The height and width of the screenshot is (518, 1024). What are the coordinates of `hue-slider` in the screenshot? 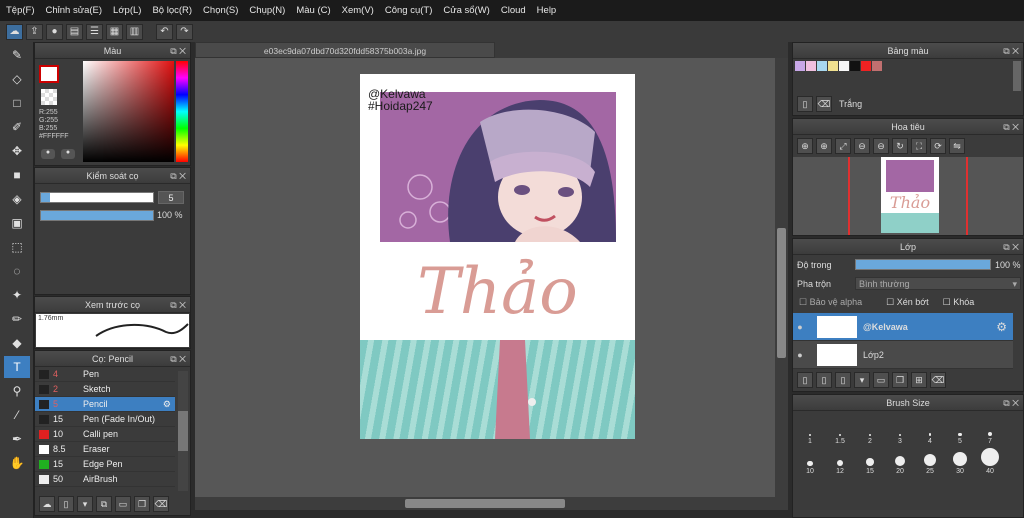 It's located at (182, 111).